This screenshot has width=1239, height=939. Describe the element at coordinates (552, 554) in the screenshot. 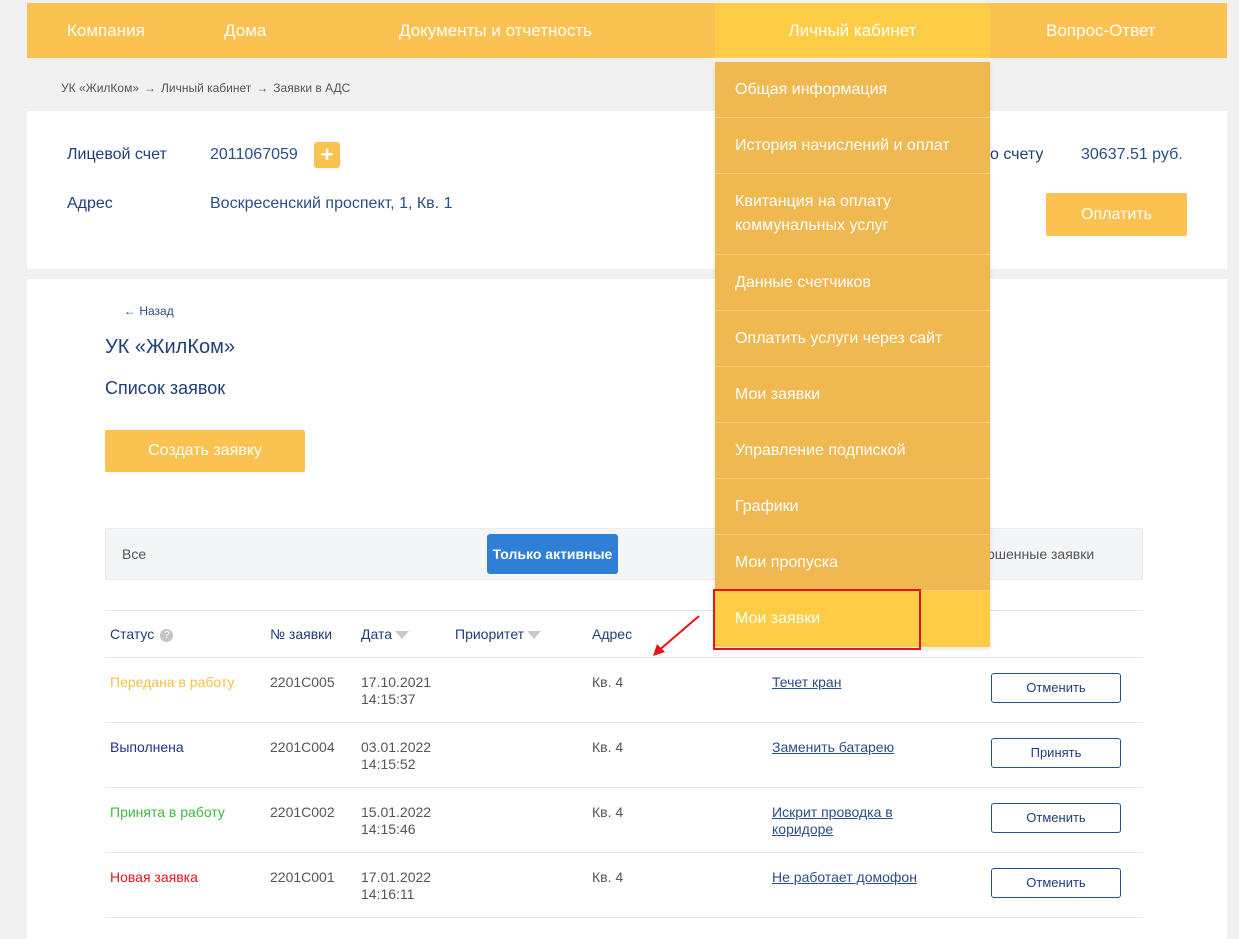

I see `filter-active-only: Только активные` at that location.